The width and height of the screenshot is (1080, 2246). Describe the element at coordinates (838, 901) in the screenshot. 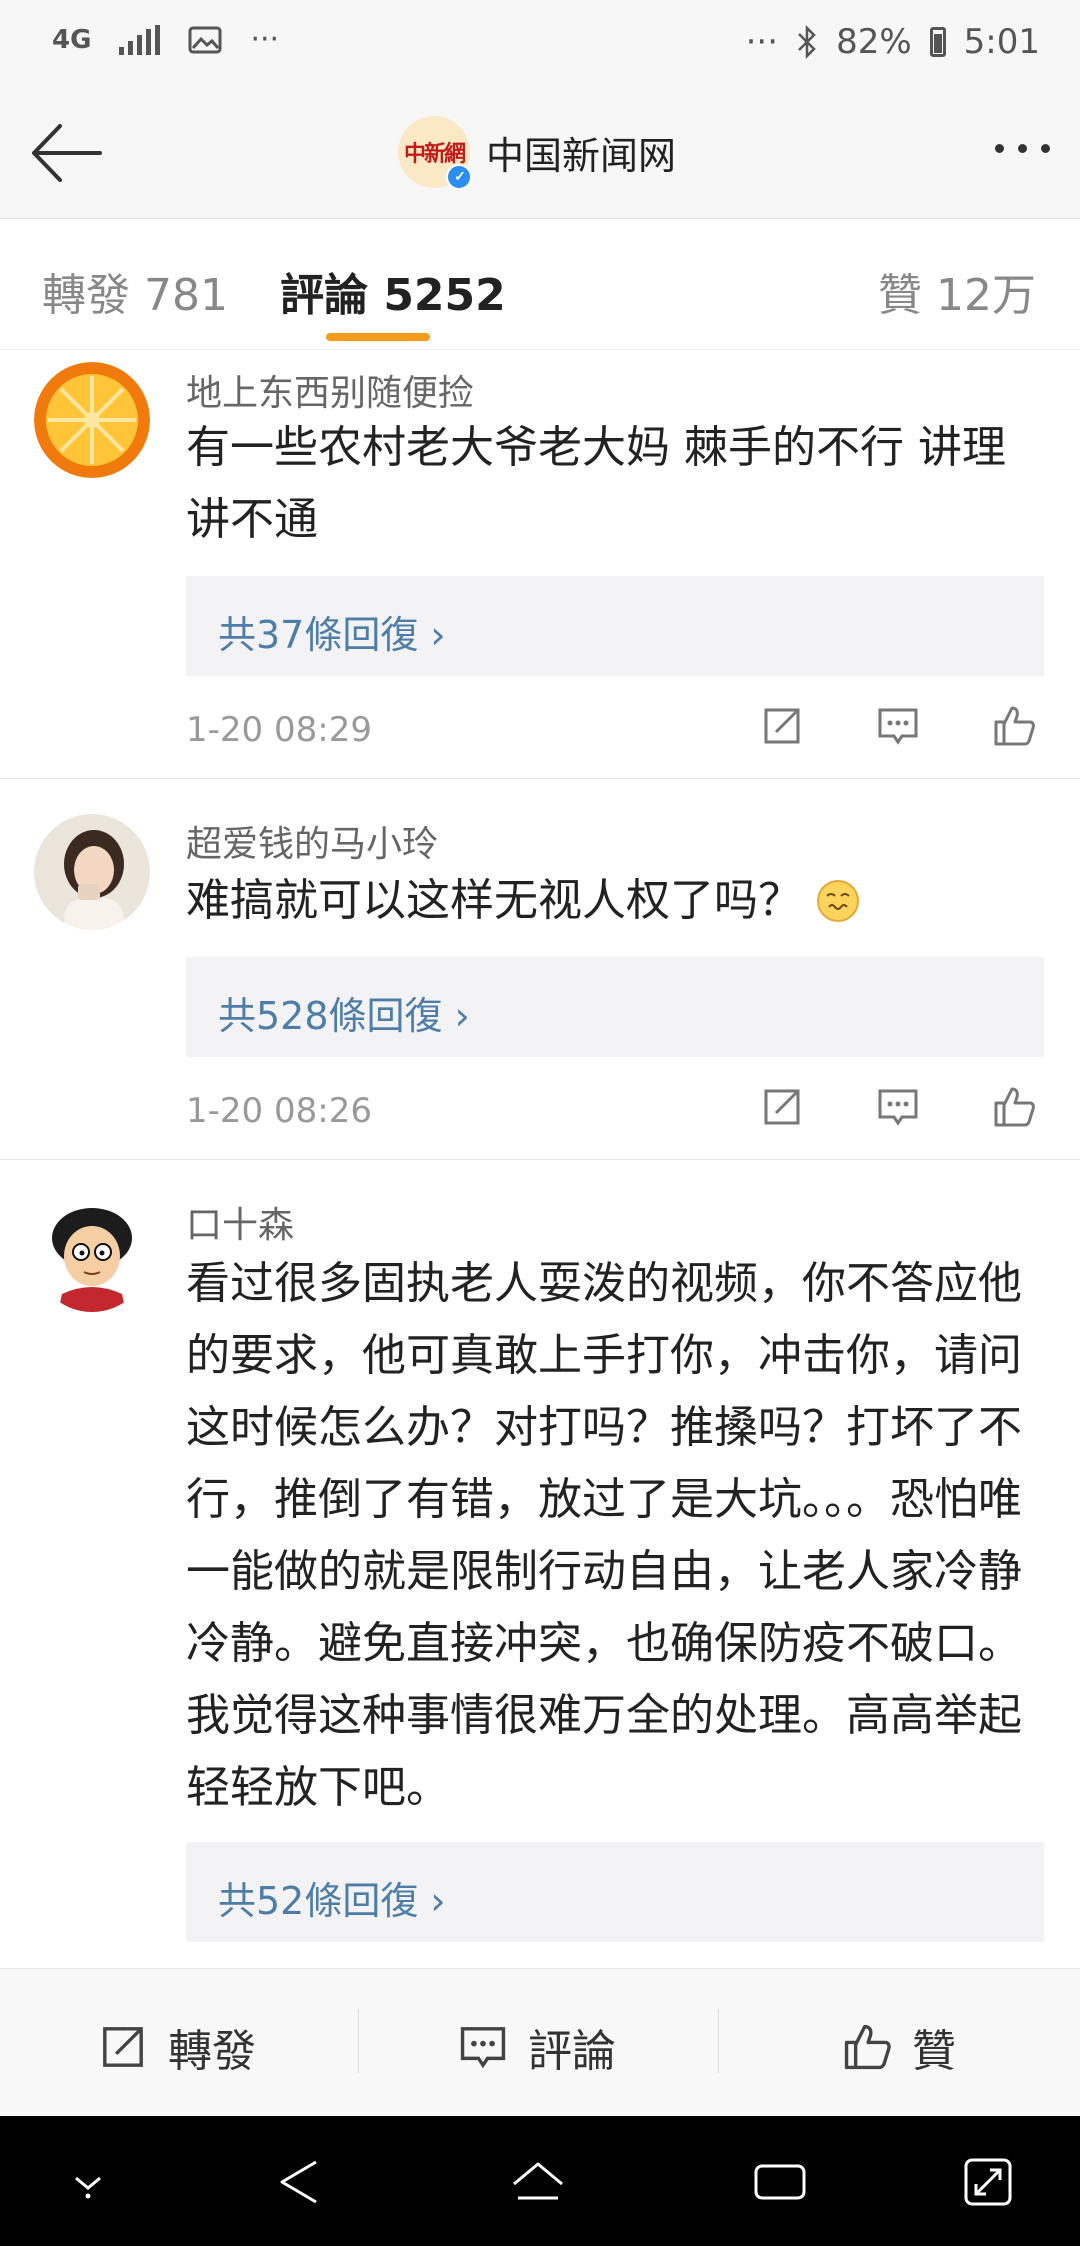

I see `face-emoji-icon` at that location.